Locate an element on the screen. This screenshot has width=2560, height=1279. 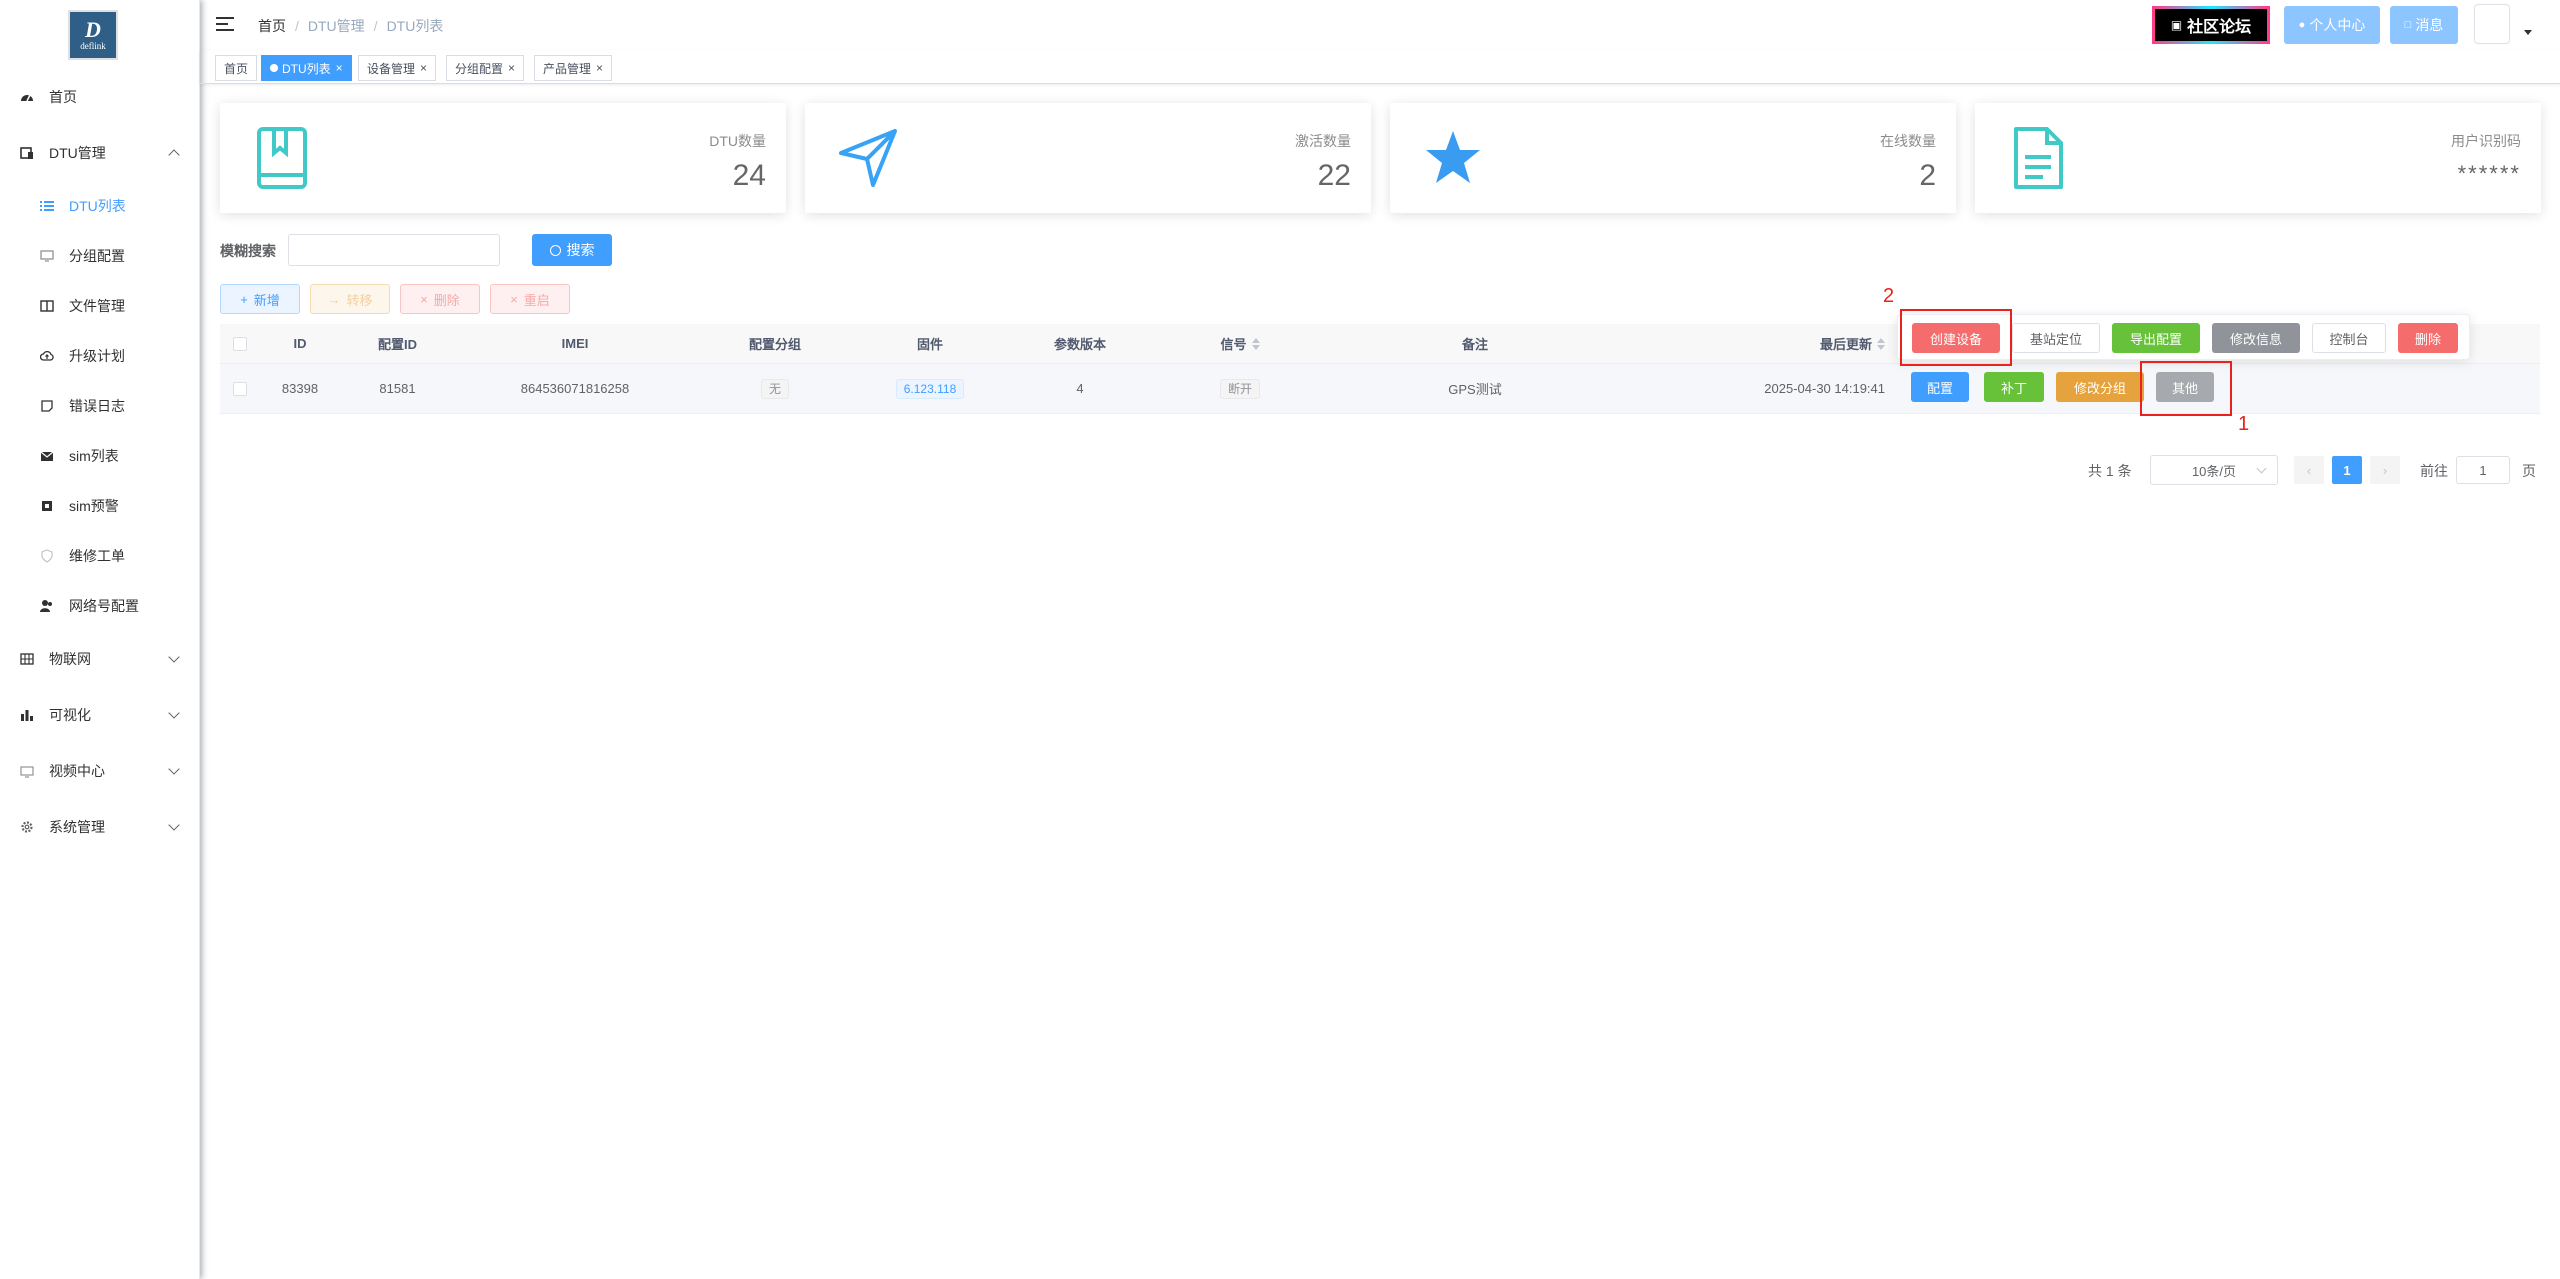
shield-icon is located at coordinates (47, 556).